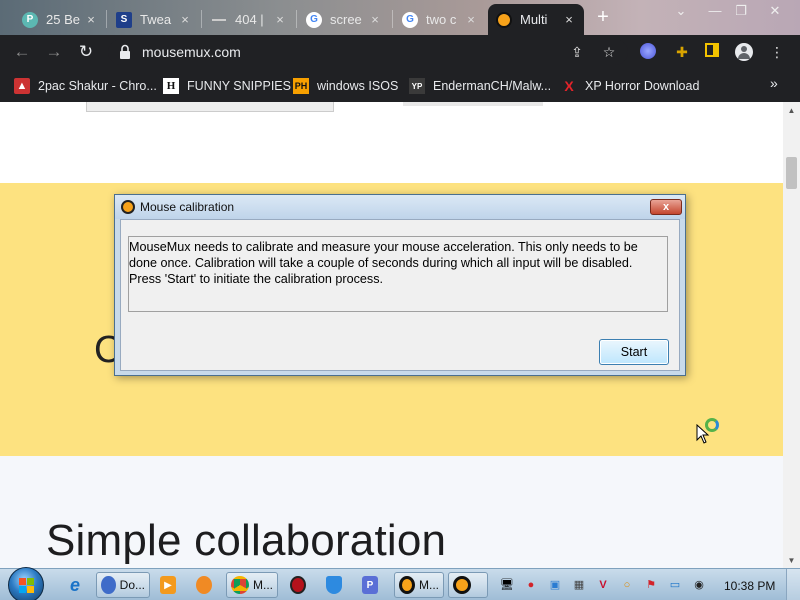 The image size is (800, 600). I want to click on tab-search-icon: ⌄, so click(681, 11).